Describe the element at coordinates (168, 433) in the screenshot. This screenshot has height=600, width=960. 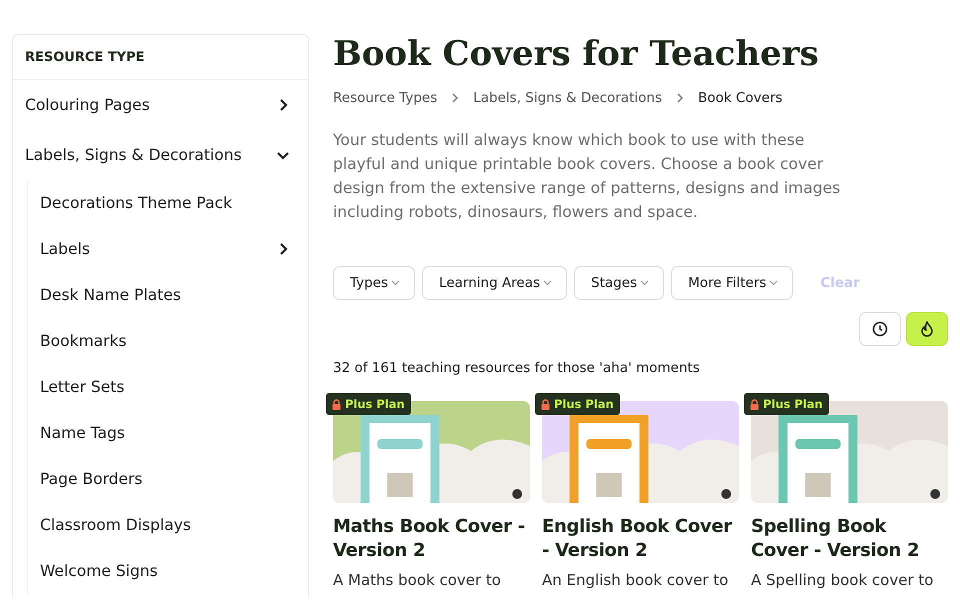
I see `sidebar-item: Name Tags` at that location.